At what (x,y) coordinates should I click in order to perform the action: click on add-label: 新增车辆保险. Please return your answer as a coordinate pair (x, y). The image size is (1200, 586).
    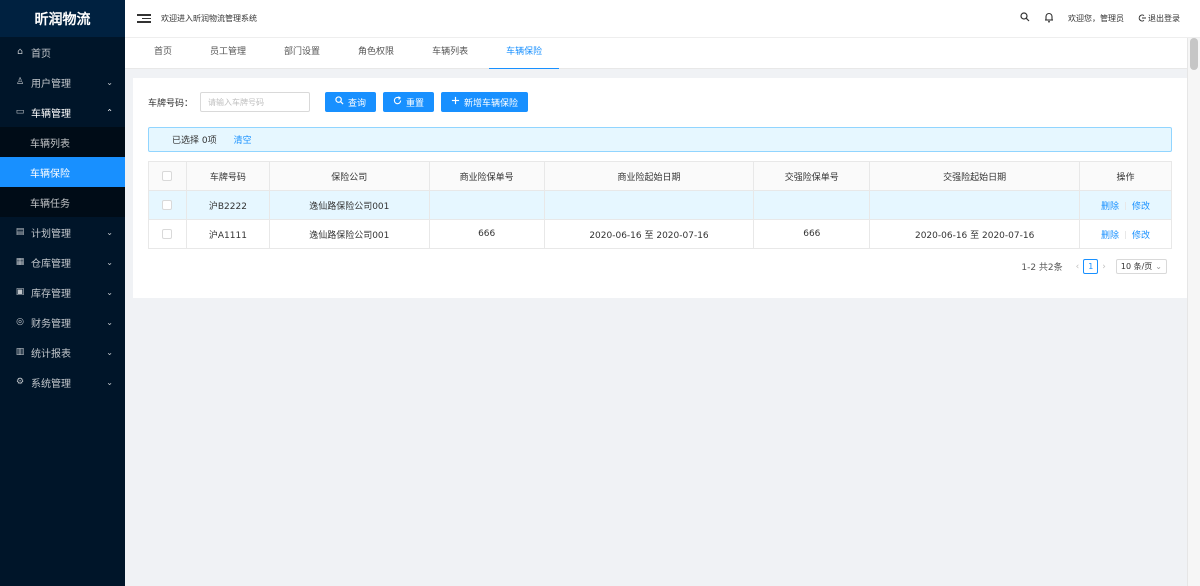
    Looking at the image, I should click on (491, 103).